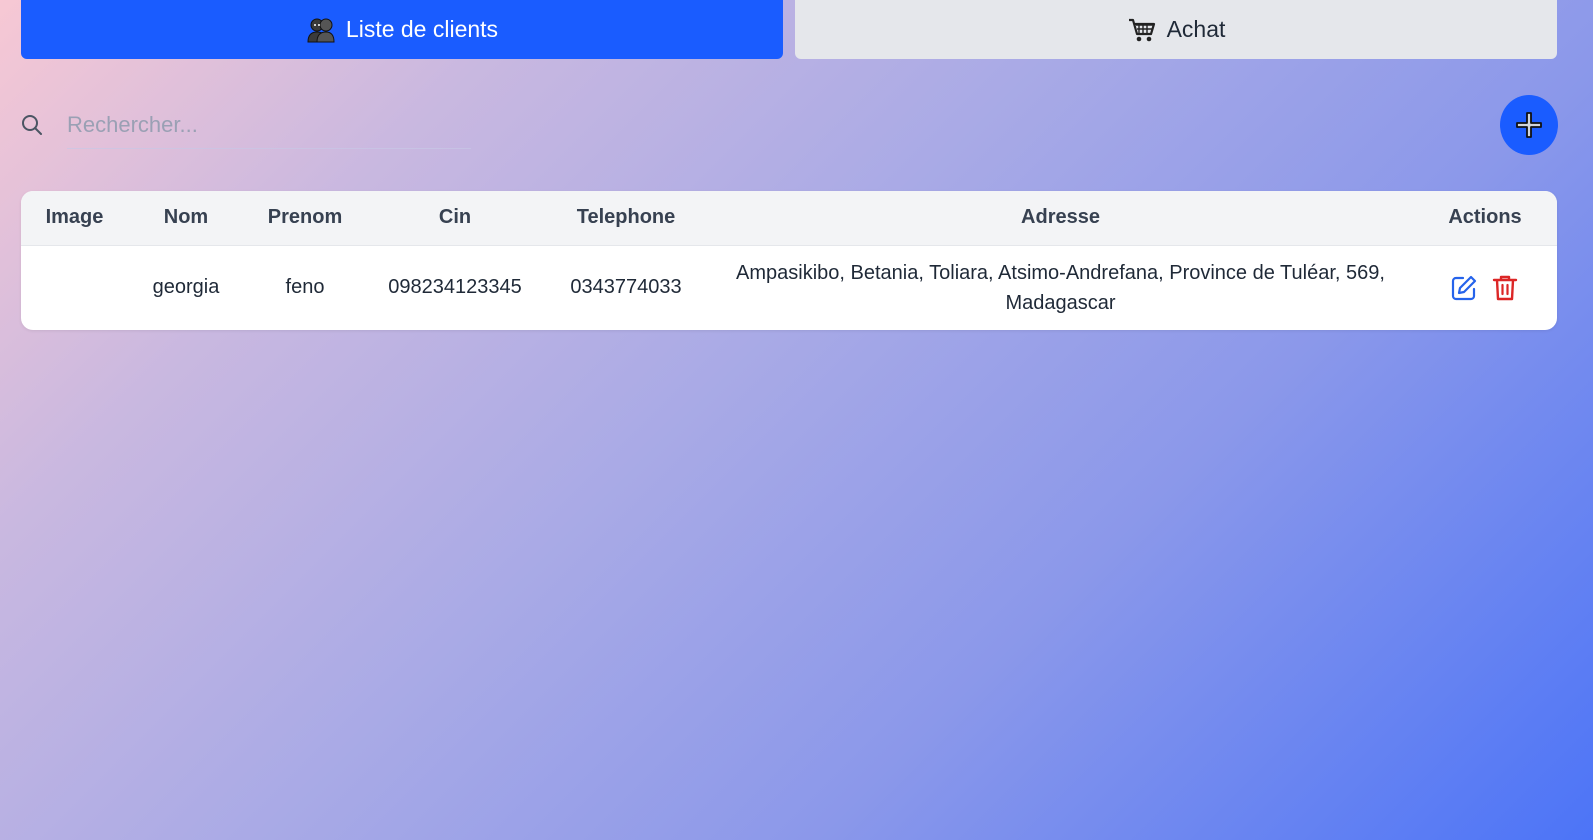  What do you see at coordinates (455, 287) in the screenshot?
I see `cell-cin: 098234123345` at bounding box center [455, 287].